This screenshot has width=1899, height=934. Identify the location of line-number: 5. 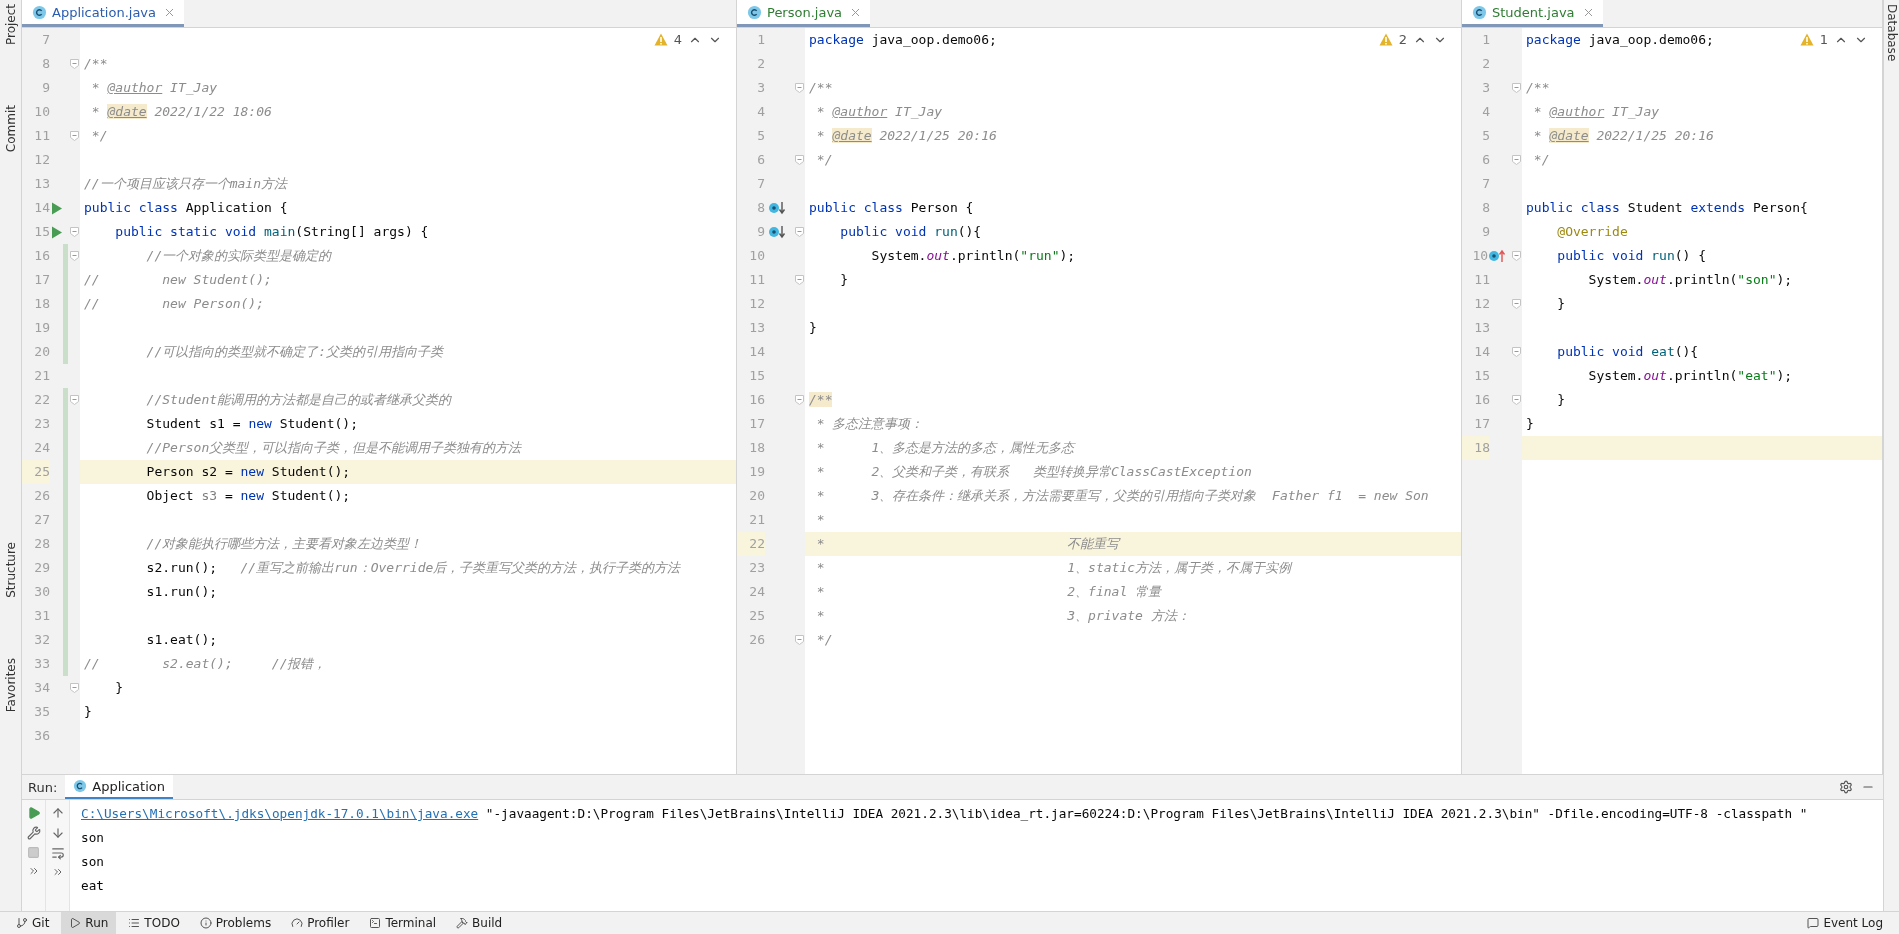
(1485, 136).